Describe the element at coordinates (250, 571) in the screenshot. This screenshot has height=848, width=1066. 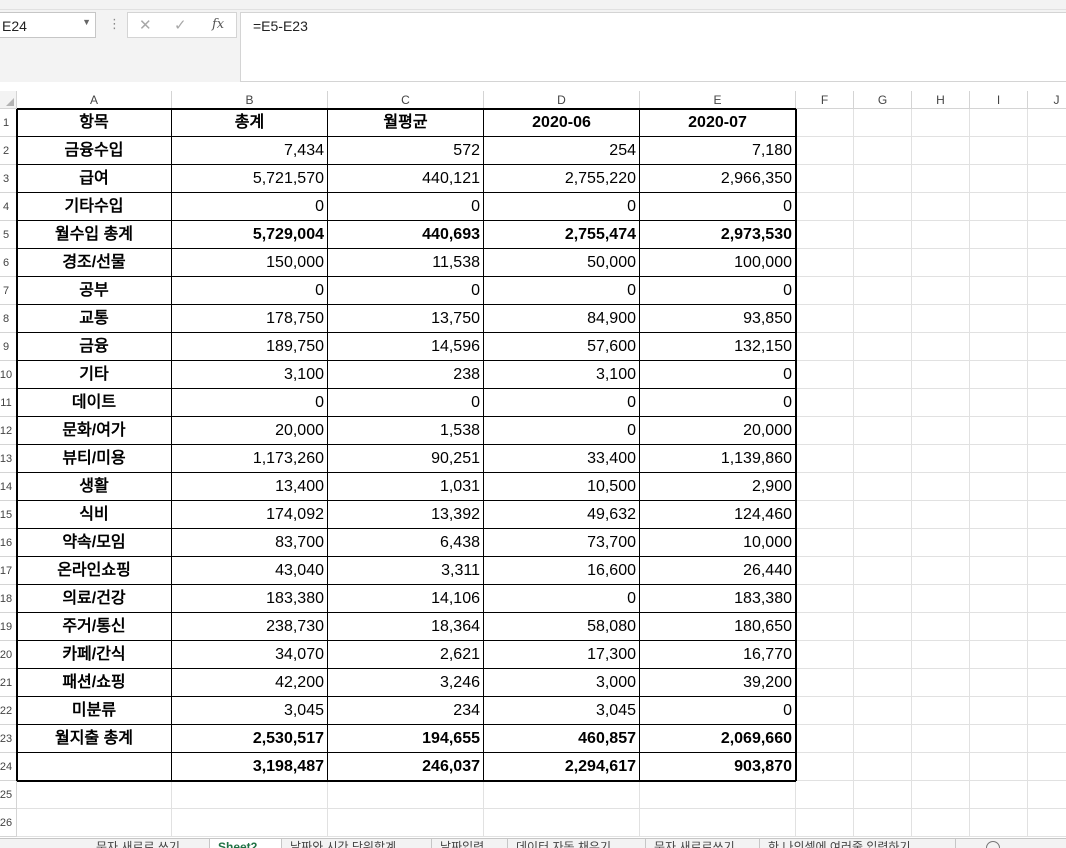
I see `cell-b17: 43,040` at that location.